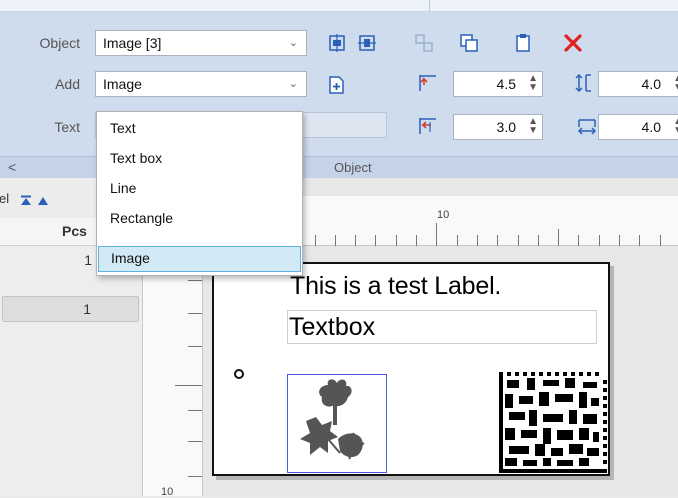 The width and height of the screenshot is (678, 498). What do you see at coordinates (26, 200) in the screenshot?
I see `move-top-icon` at bounding box center [26, 200].